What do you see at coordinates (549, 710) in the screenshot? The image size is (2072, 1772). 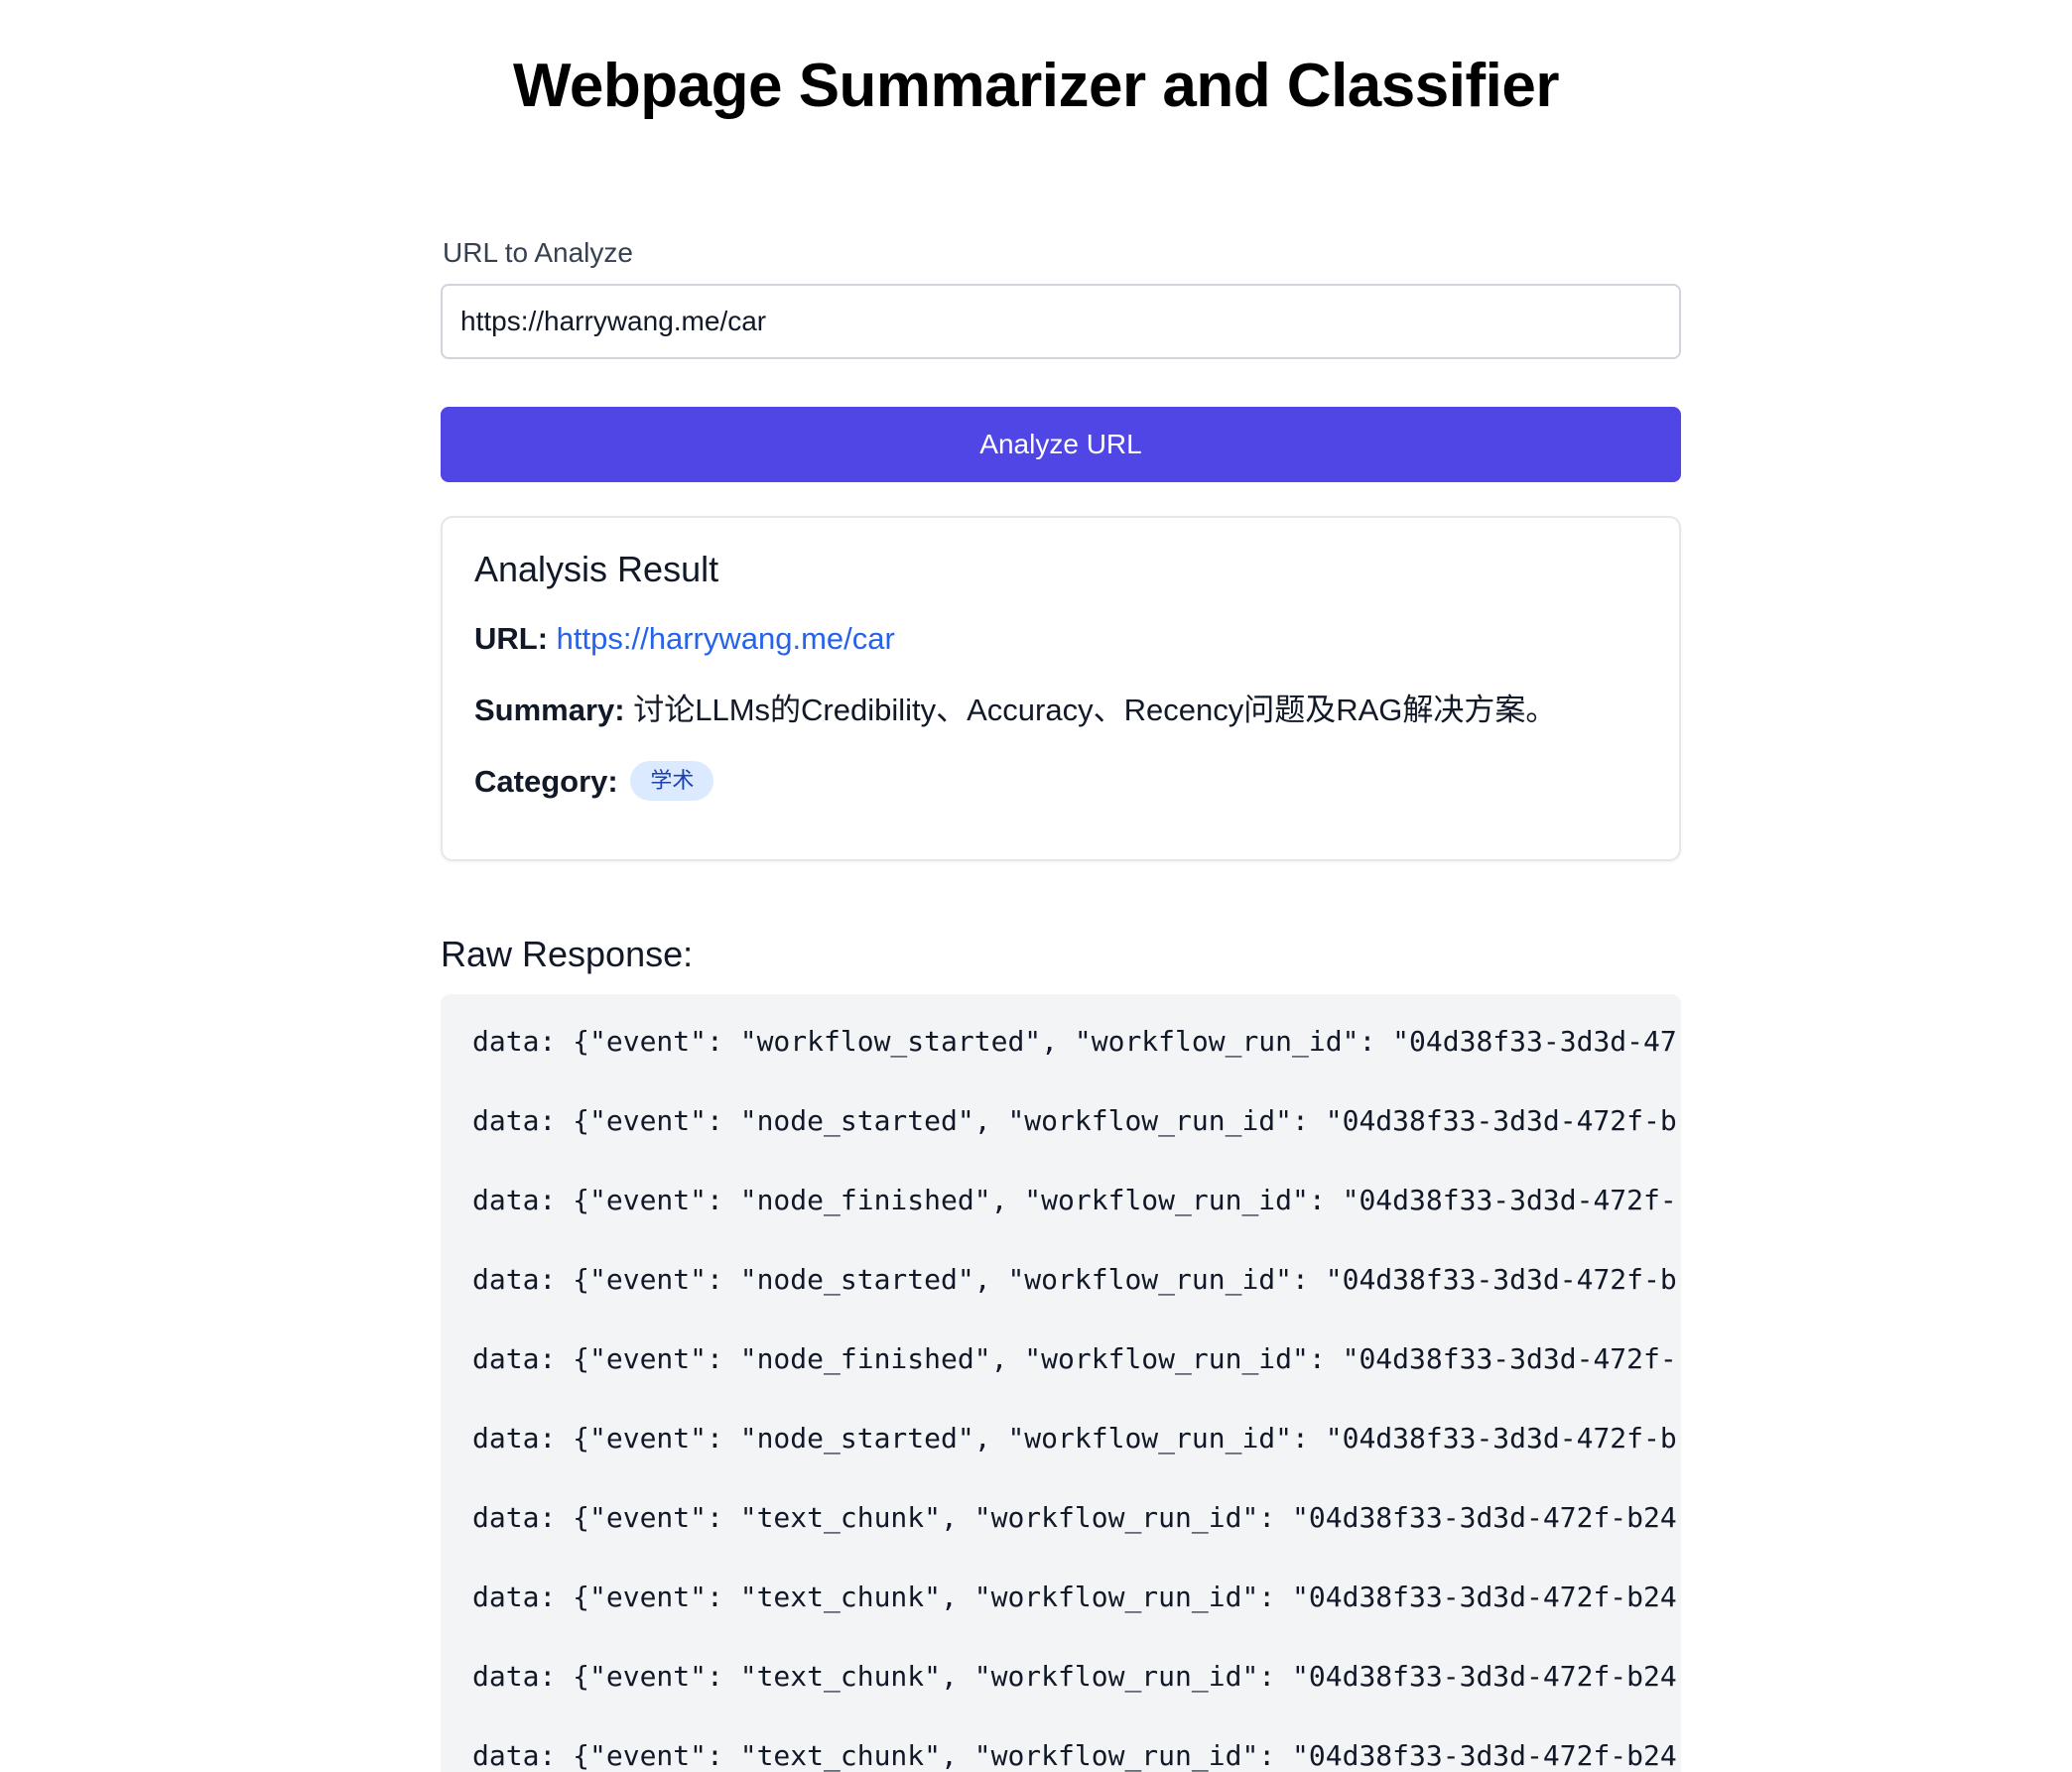 I see `result-summary-key: Summary:` at bounding box center [549, 710].